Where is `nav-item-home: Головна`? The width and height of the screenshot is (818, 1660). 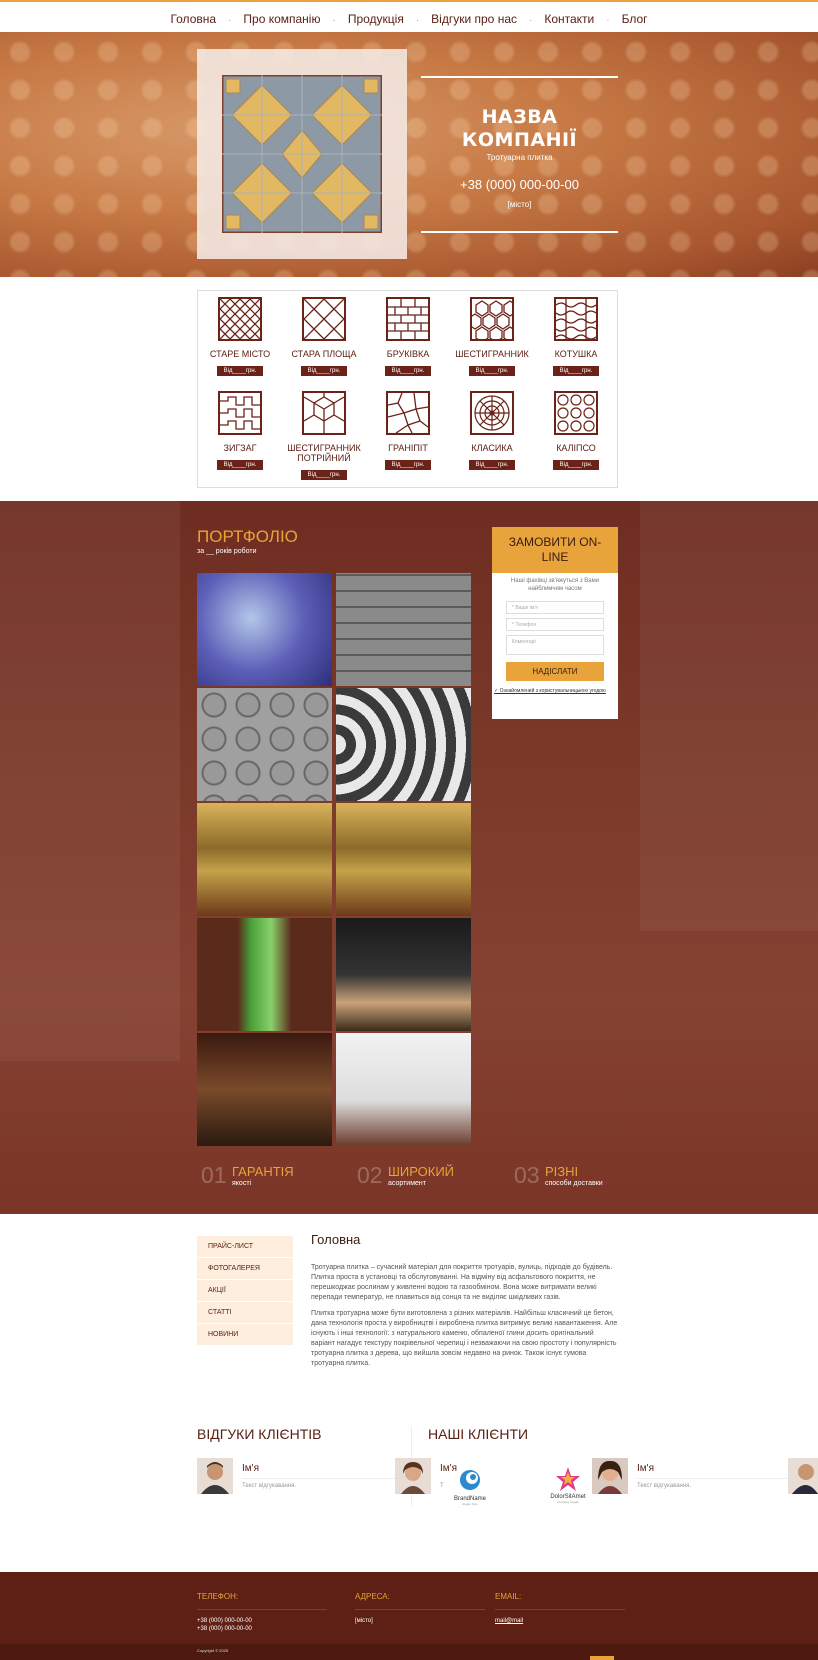
nav-item-home: Головна is located at coordinates (193, 19).